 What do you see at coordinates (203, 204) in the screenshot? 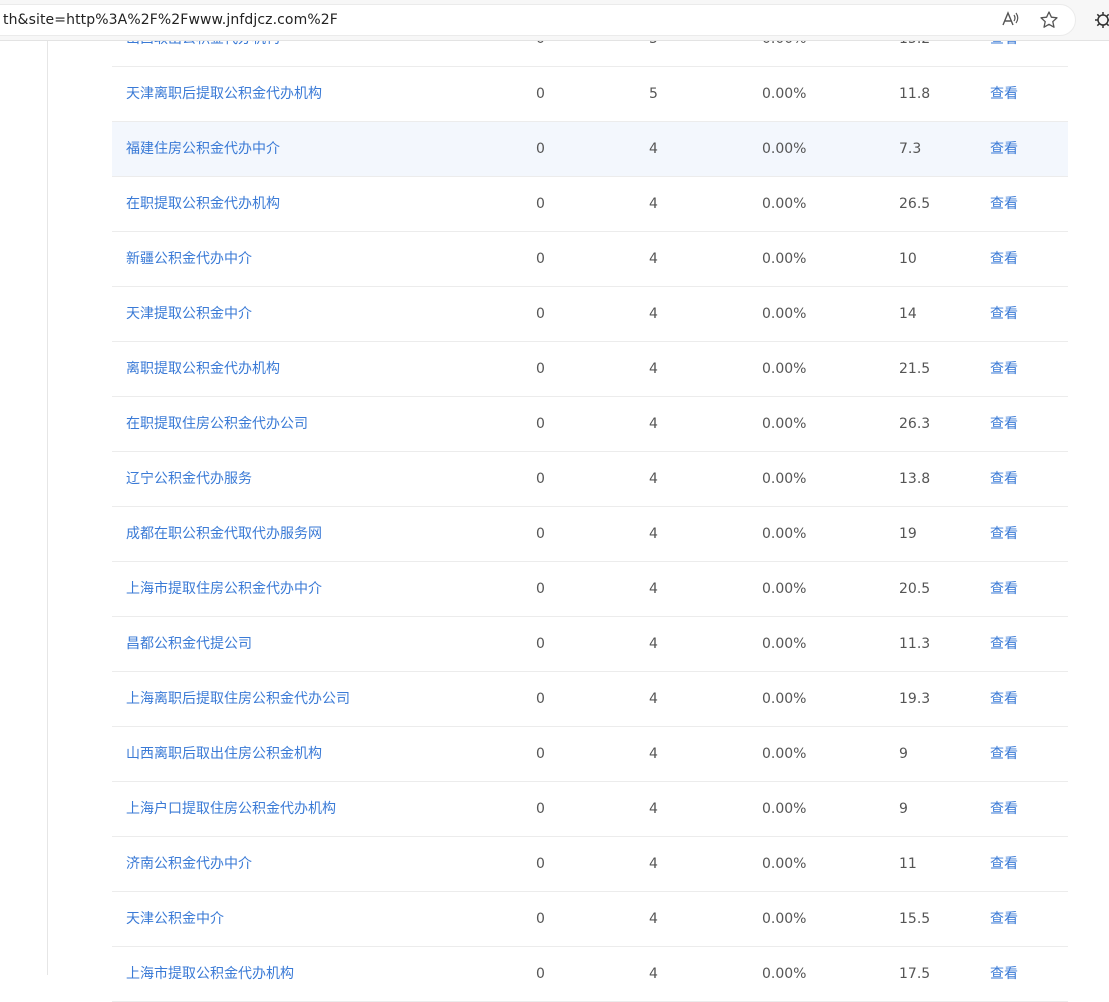
I see `keyword-link: 在职提取公积金代办机构` at bounding box center [203, 204].